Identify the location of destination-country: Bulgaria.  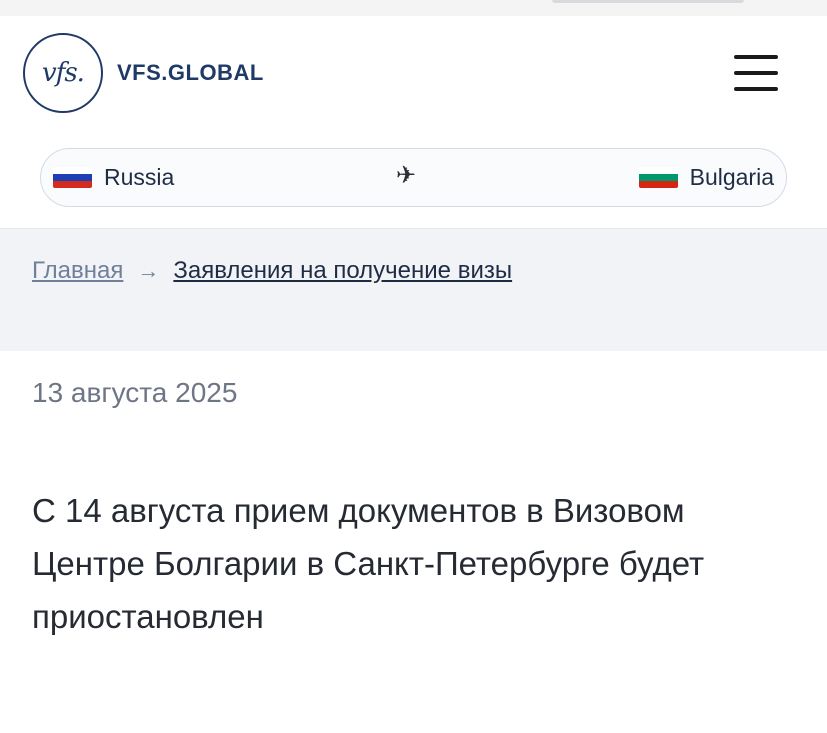
(706, 177).